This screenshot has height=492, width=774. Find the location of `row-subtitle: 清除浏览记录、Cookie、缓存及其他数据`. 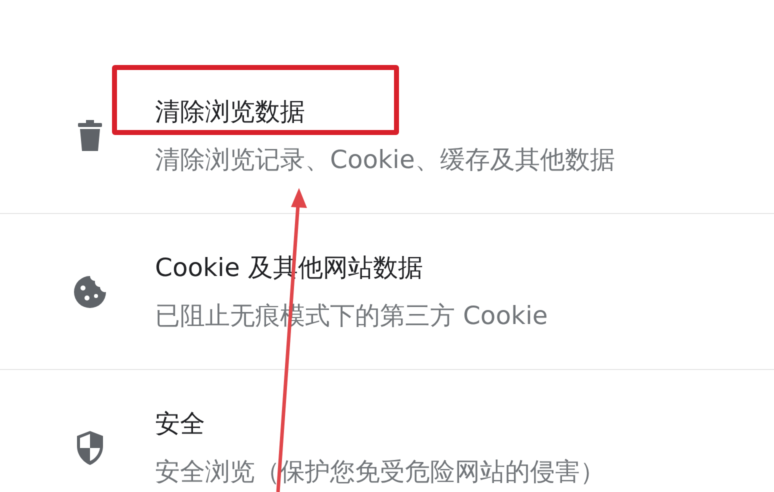

row-subtitle: 清除浏览记录、Cookie、缓存及其他数据 is located at coordinates (385, 160).